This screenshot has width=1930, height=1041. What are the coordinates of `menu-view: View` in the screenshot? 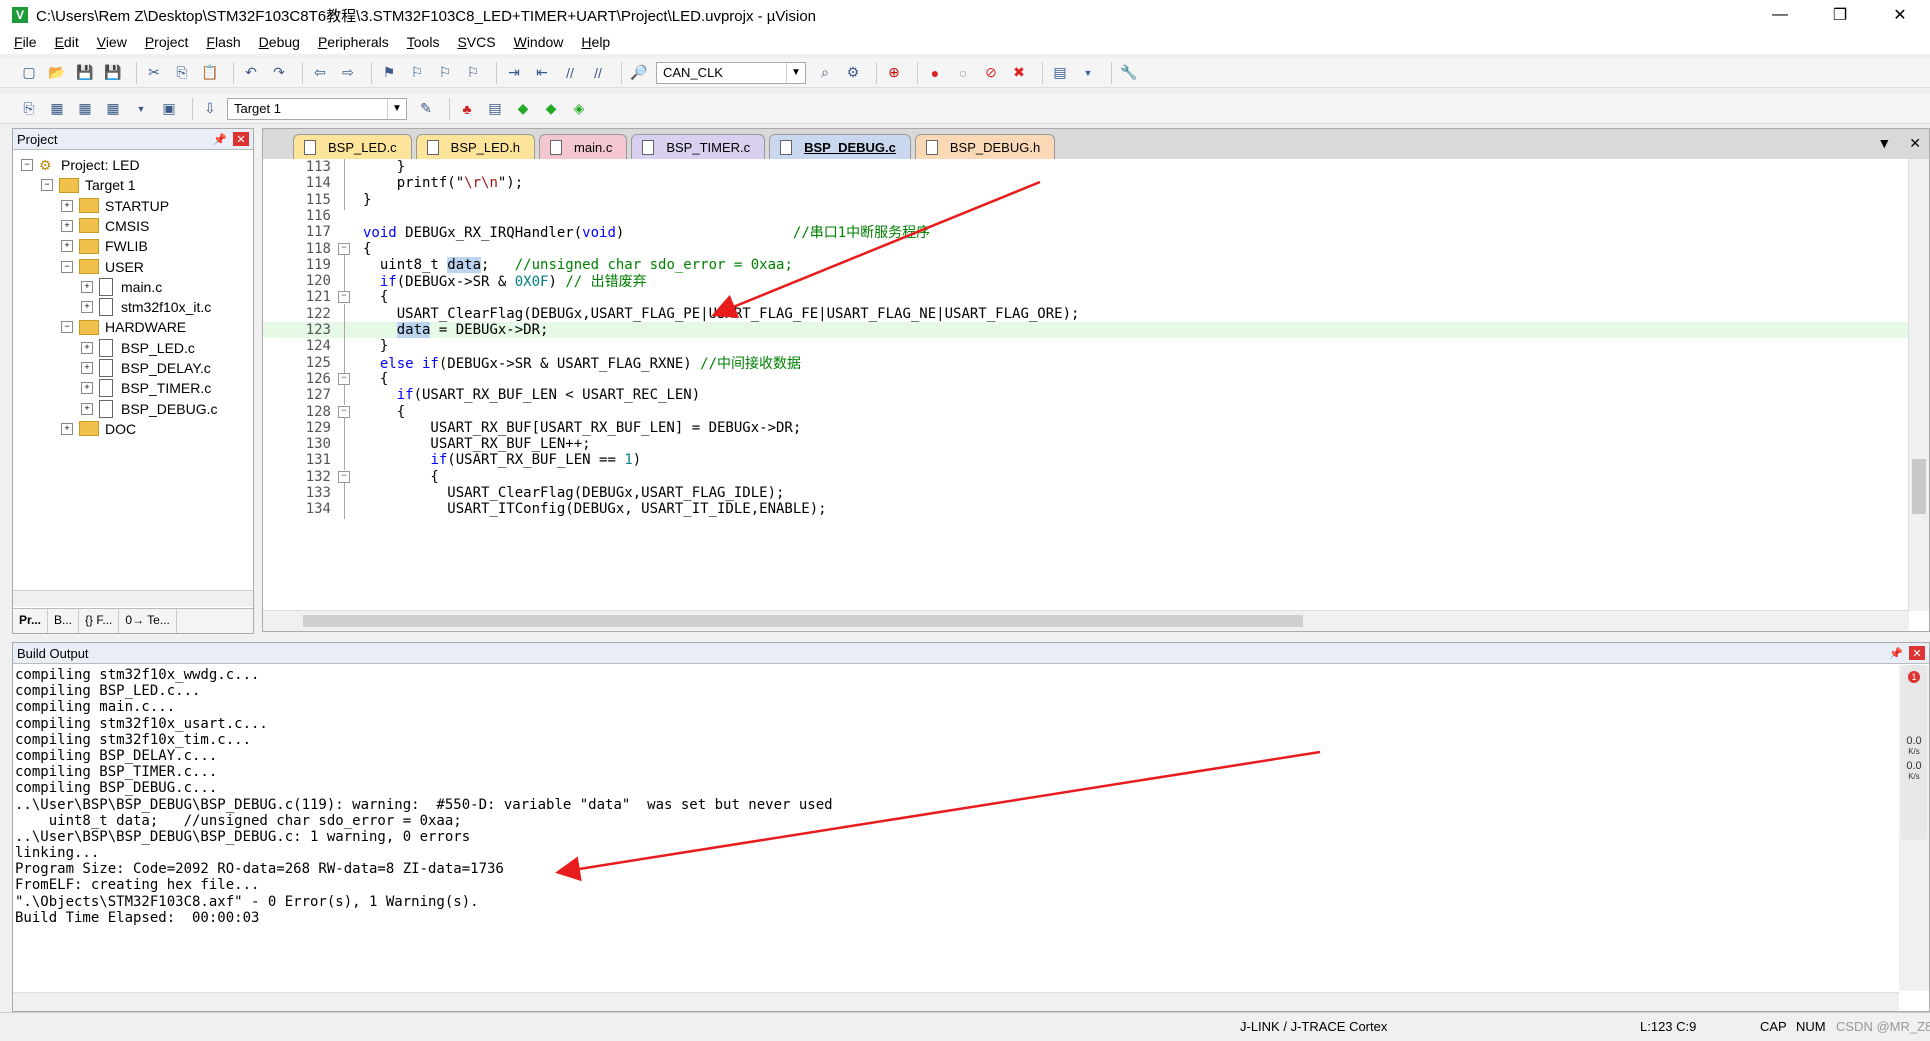 It's located at (112, 42).